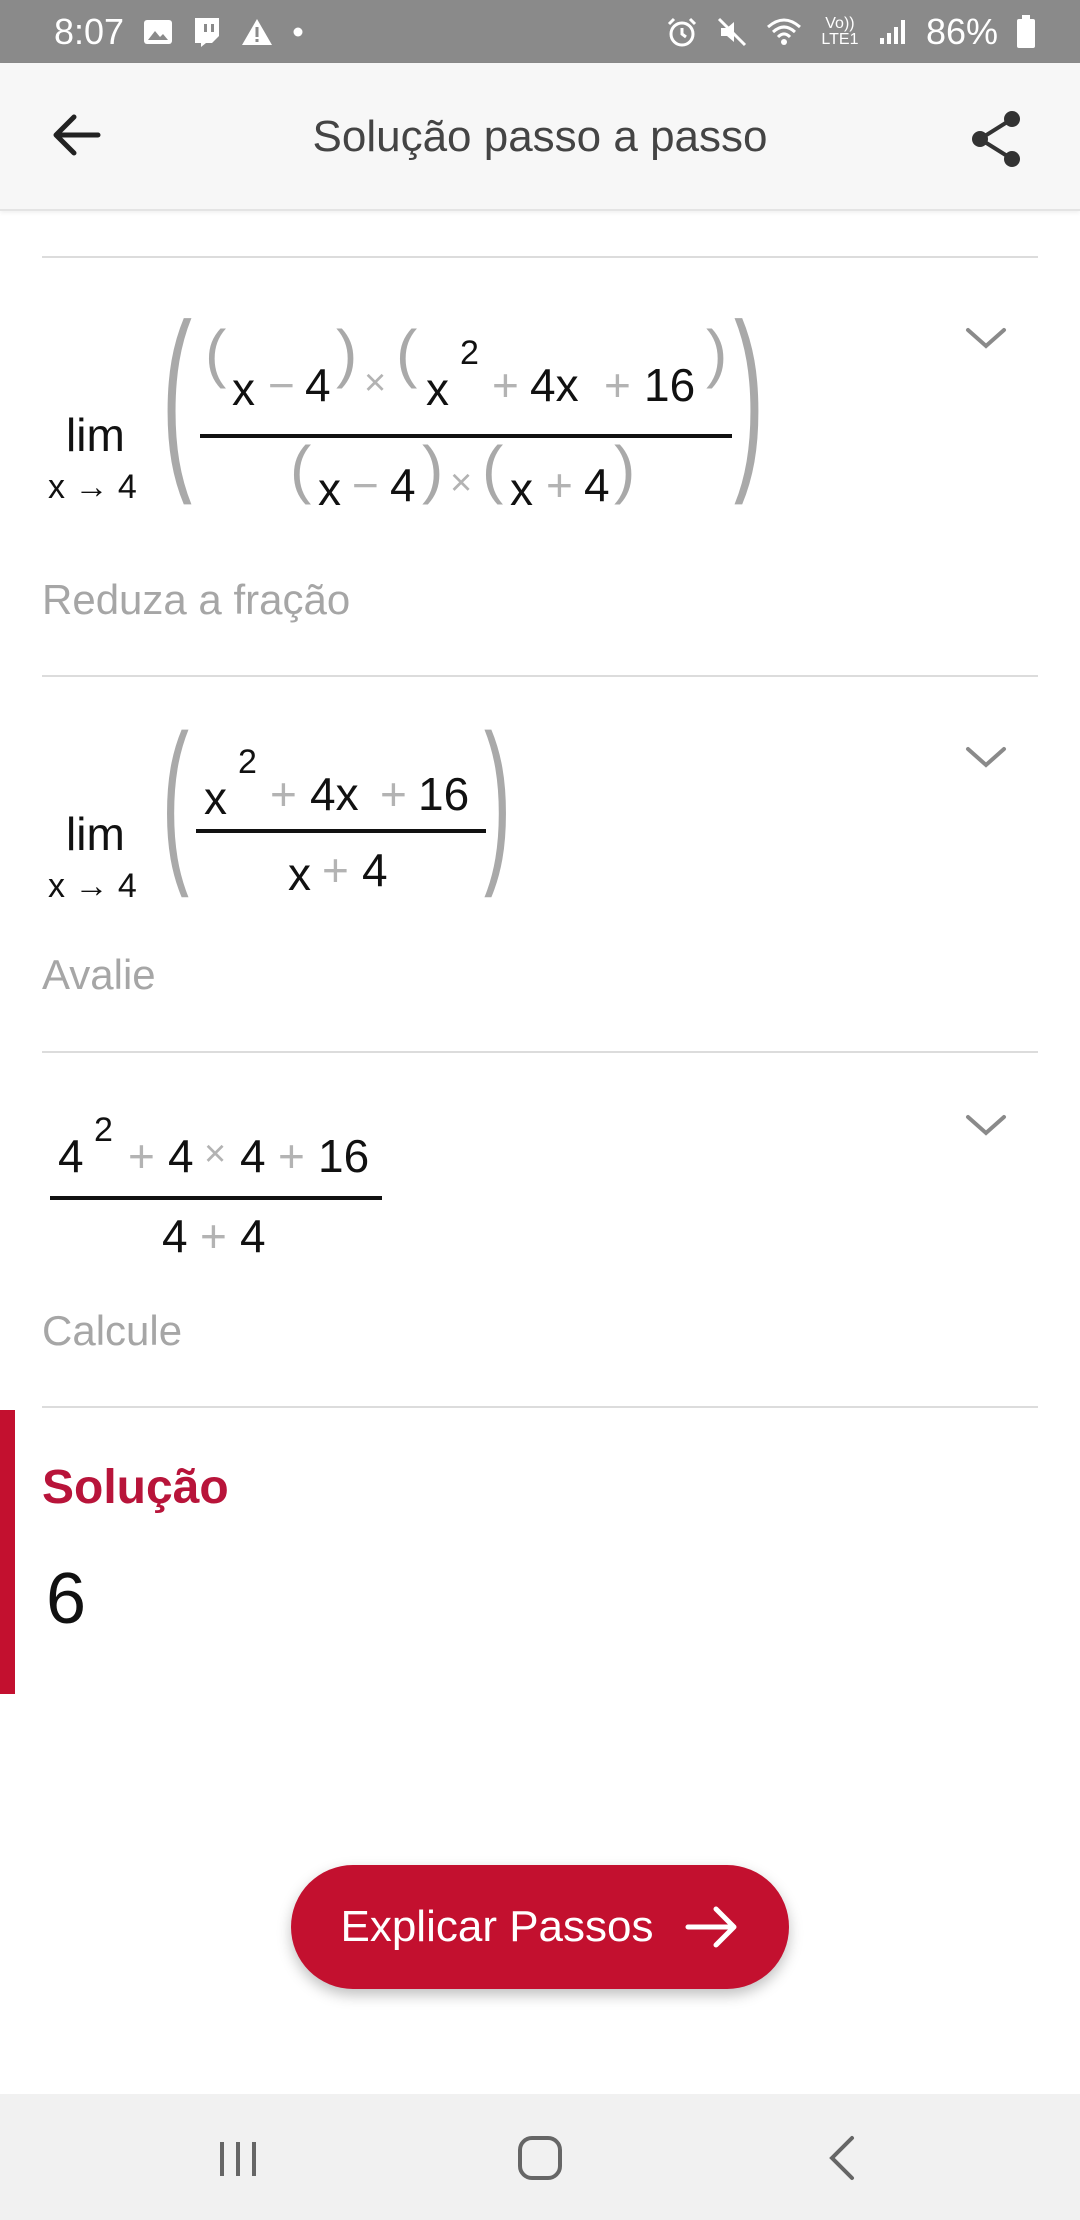 Image resolution: width=1080 pixels, height=2220 pixels. Describe the element at coordinates (892, 31) in the screenshot. I see `signal-icon` at that location.